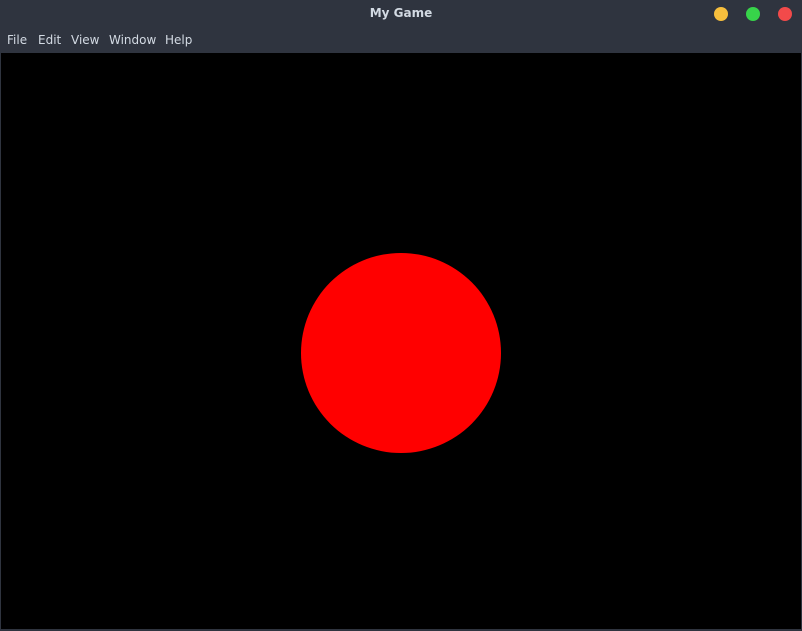 This screenshot has width=802, height=631. What do you see at coordinates (401, 353) in the screenshot?
I see `red-ball` at bounding box center [401, 353].